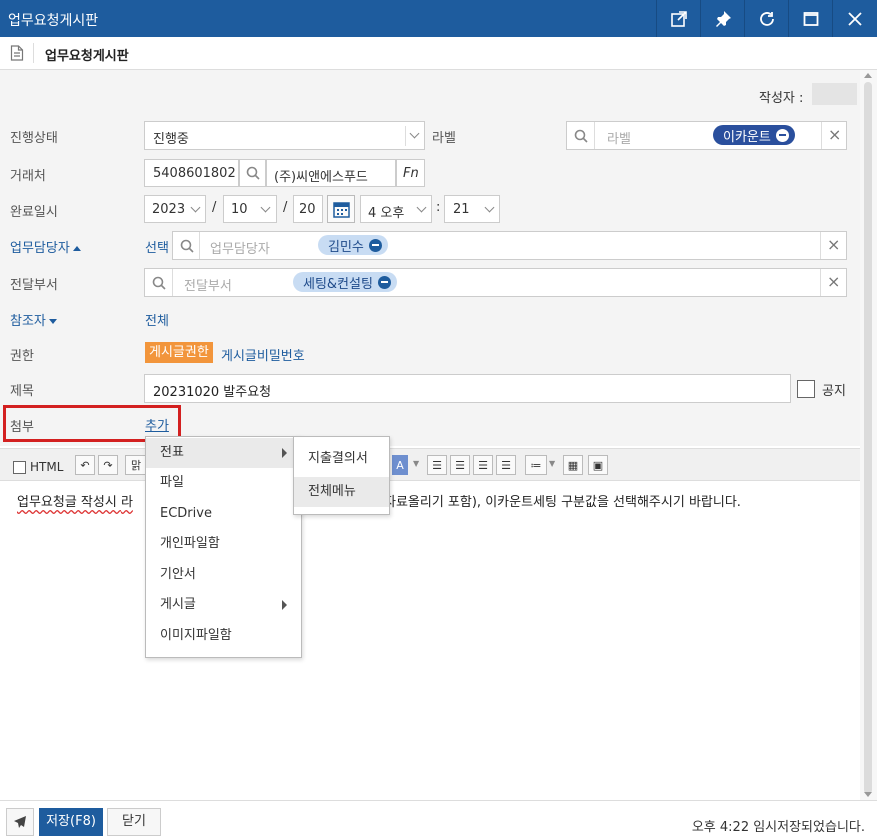  I want to click on align-left-icon: ☰, so click(437, 465).